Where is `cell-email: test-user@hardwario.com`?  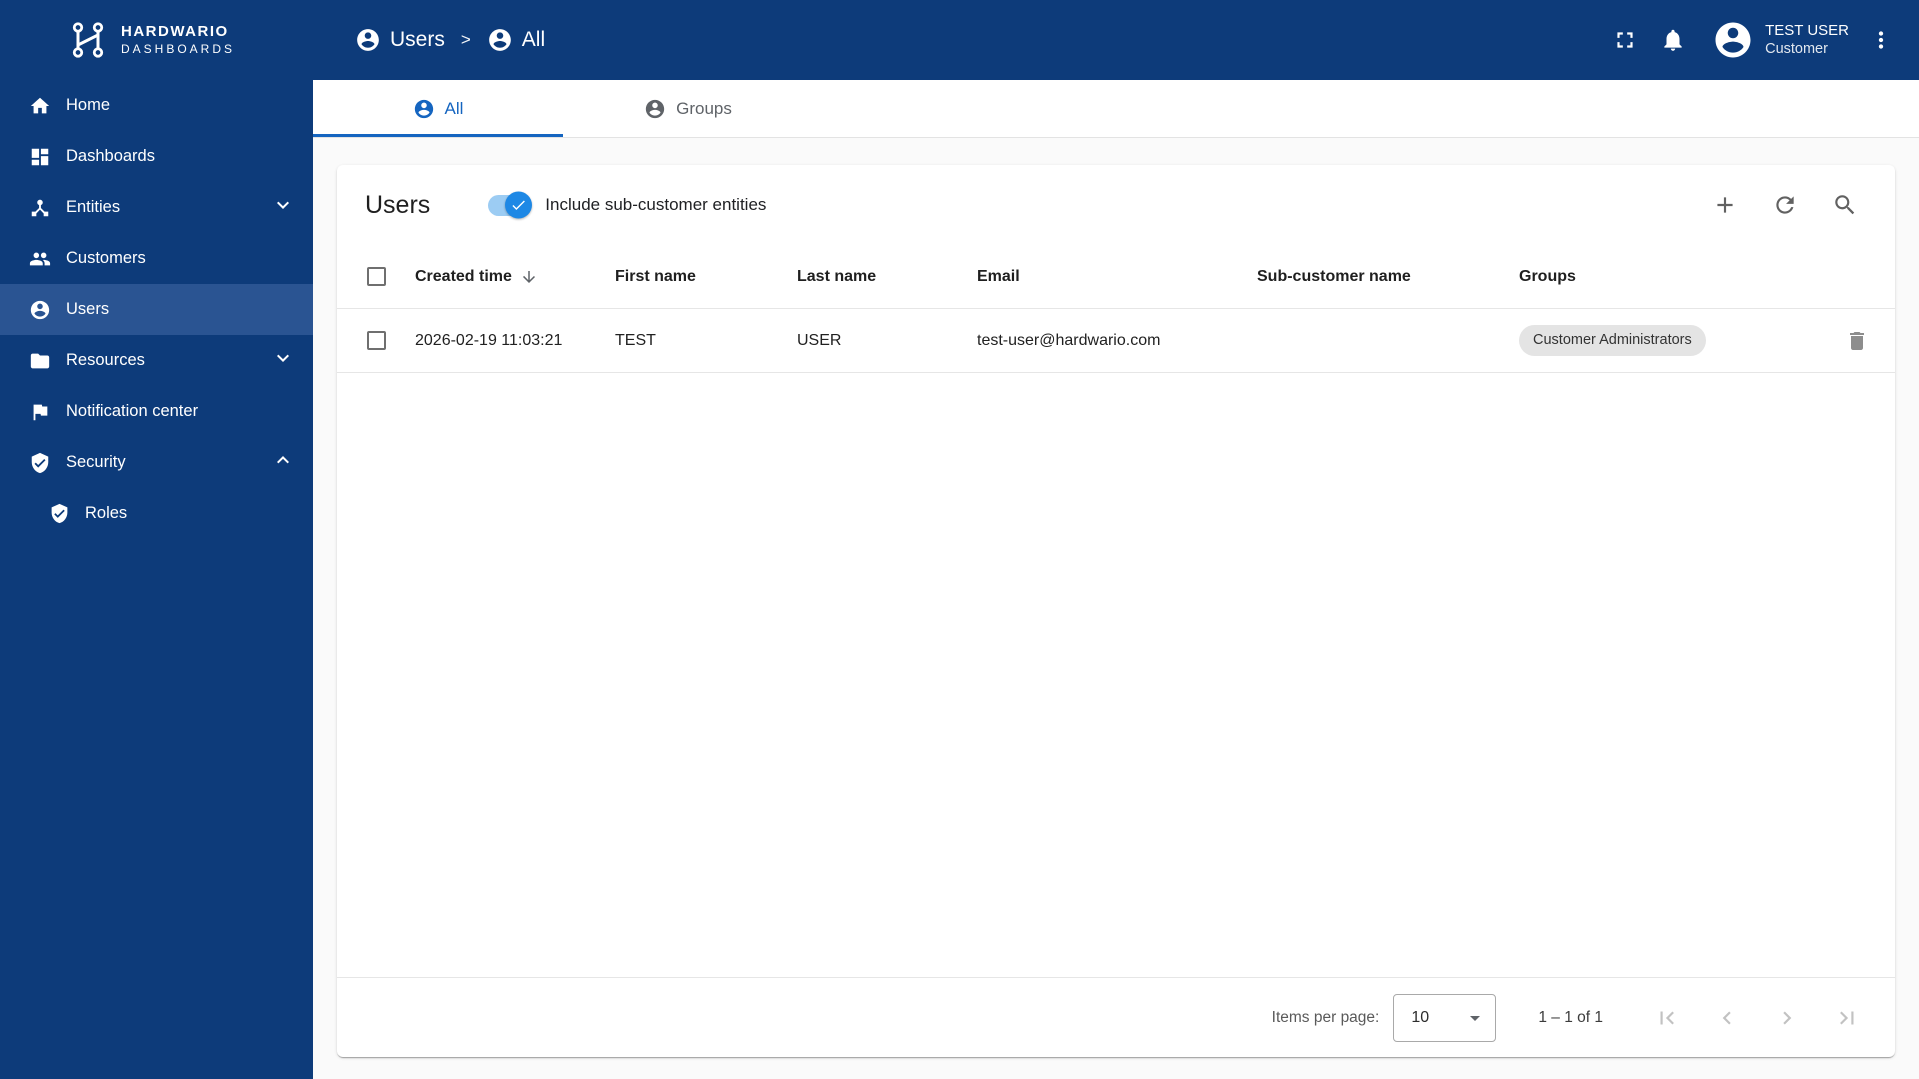
cell-email: test-user@hardwario.com is located at coordinates (1069, 340).